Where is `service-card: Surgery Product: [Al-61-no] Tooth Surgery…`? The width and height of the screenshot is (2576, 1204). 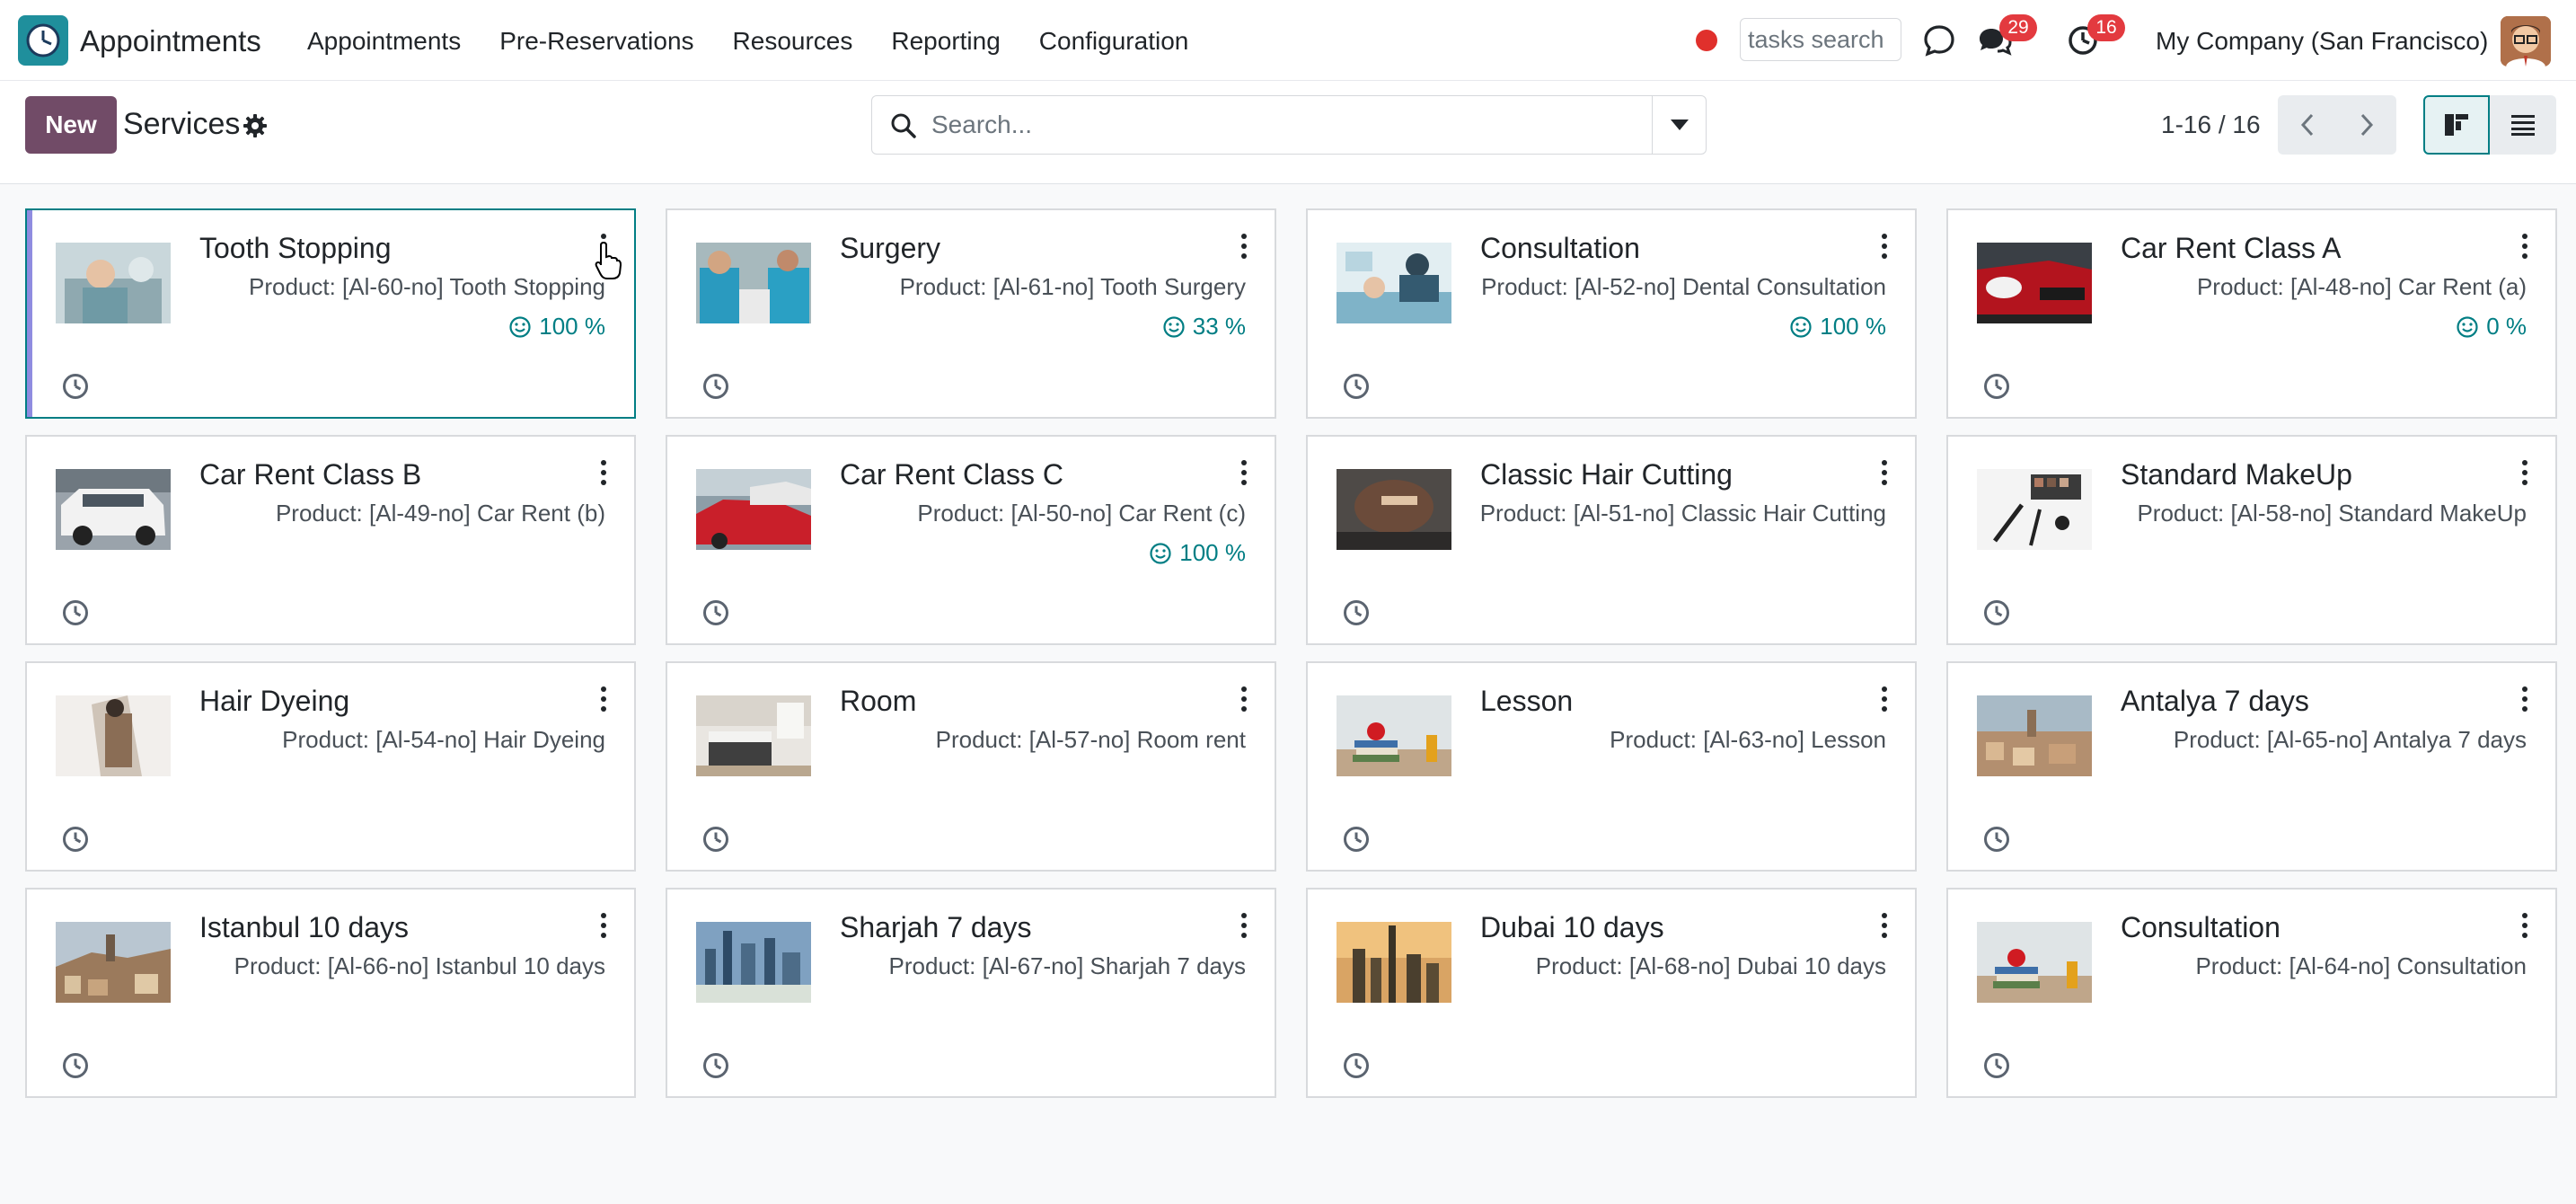
service-card: Surgery Product: [Al-61-no] Tooth Surgery… is located at coordinates (971, 313).